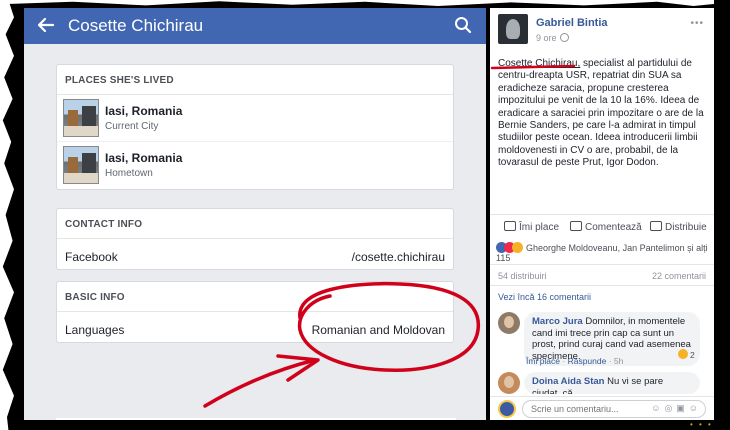  What do you see at coordinates (255, 26) in the screenshot?
I see `profile-header-bar: Cosette Chichirau` at bounding box center [255, 26].